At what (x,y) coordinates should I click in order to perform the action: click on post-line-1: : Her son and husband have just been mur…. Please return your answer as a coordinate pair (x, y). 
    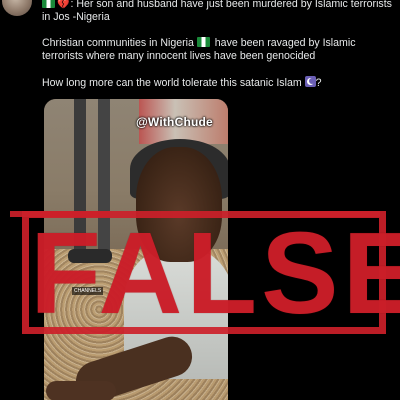
    Looking at the image, I should click on (217, 11).